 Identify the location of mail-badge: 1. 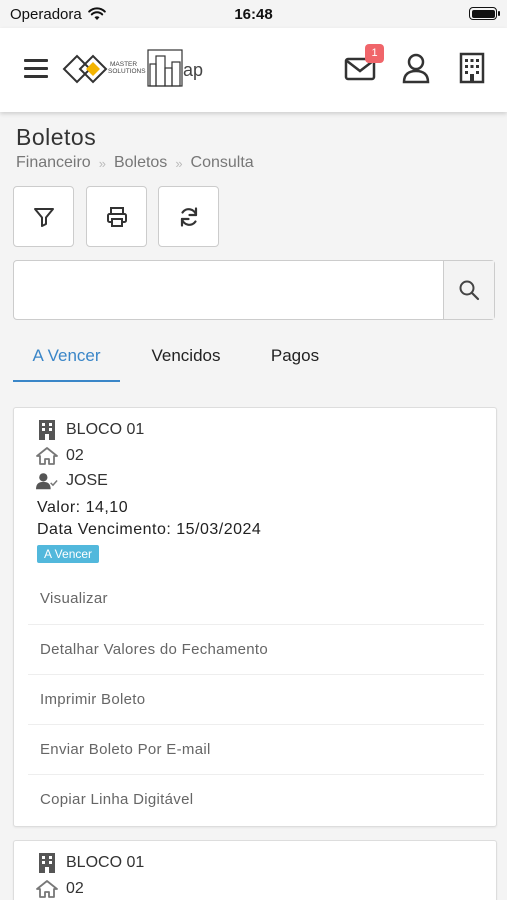
(374, 53).